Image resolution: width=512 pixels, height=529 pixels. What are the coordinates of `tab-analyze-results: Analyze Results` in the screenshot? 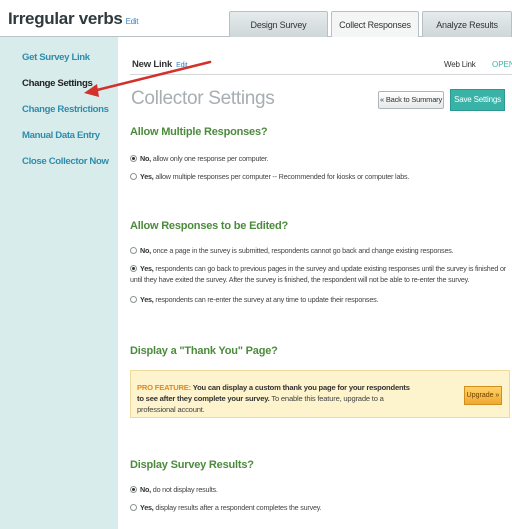 It's located at (467, 24).